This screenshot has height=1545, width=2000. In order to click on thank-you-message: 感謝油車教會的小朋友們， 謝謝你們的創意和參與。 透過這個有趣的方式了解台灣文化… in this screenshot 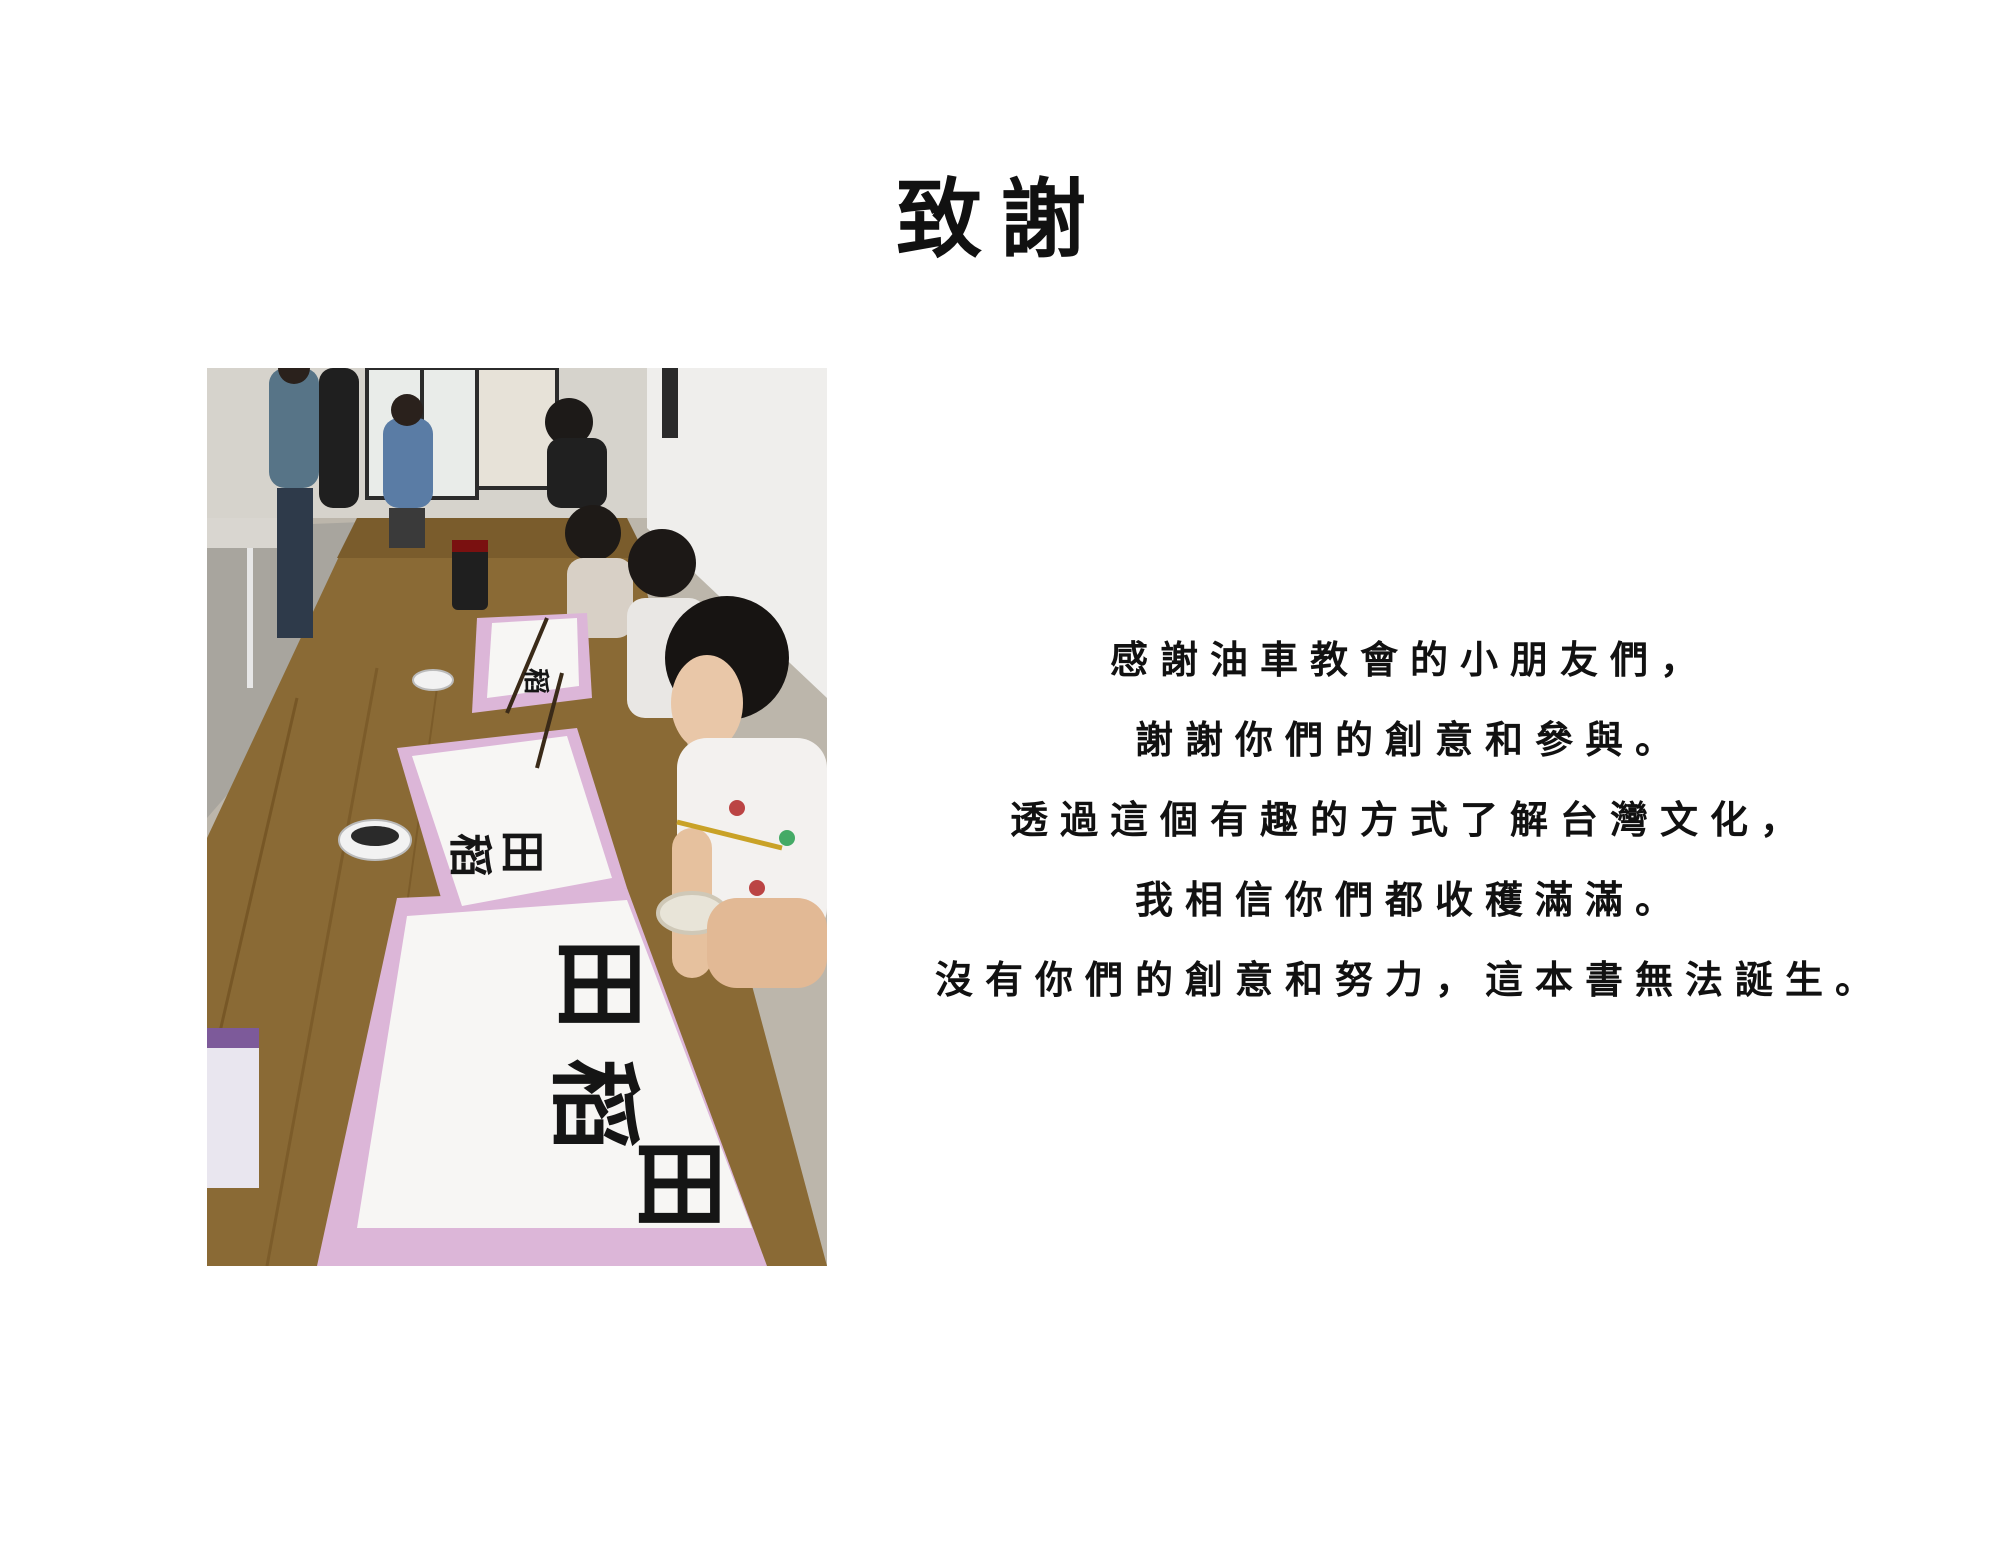, I will do `click(1410, 820)`.